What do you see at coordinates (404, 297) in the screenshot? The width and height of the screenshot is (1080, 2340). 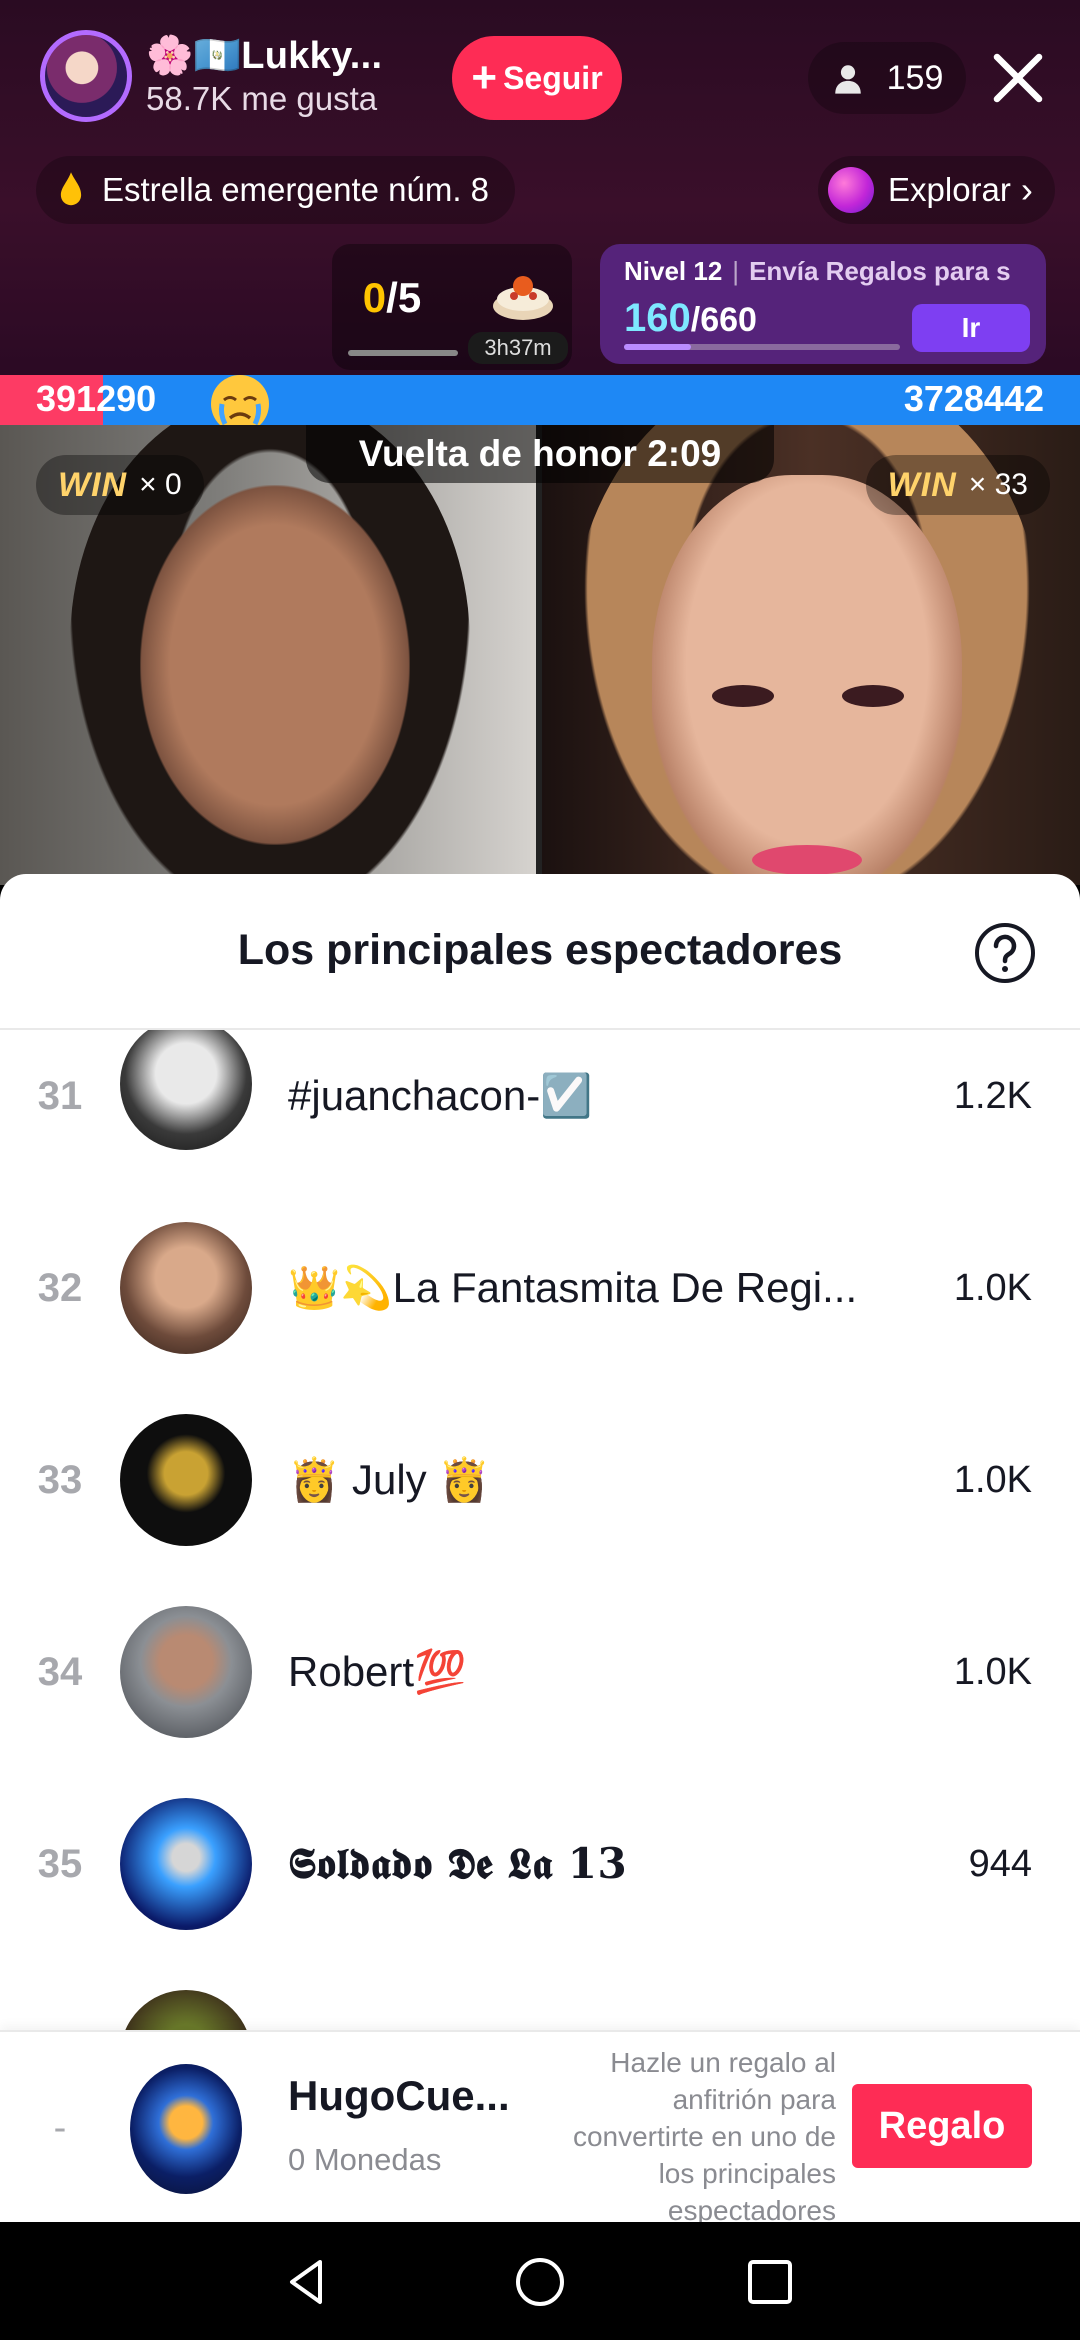 I see `goal-total: /5` at bounding box center [404, 297].